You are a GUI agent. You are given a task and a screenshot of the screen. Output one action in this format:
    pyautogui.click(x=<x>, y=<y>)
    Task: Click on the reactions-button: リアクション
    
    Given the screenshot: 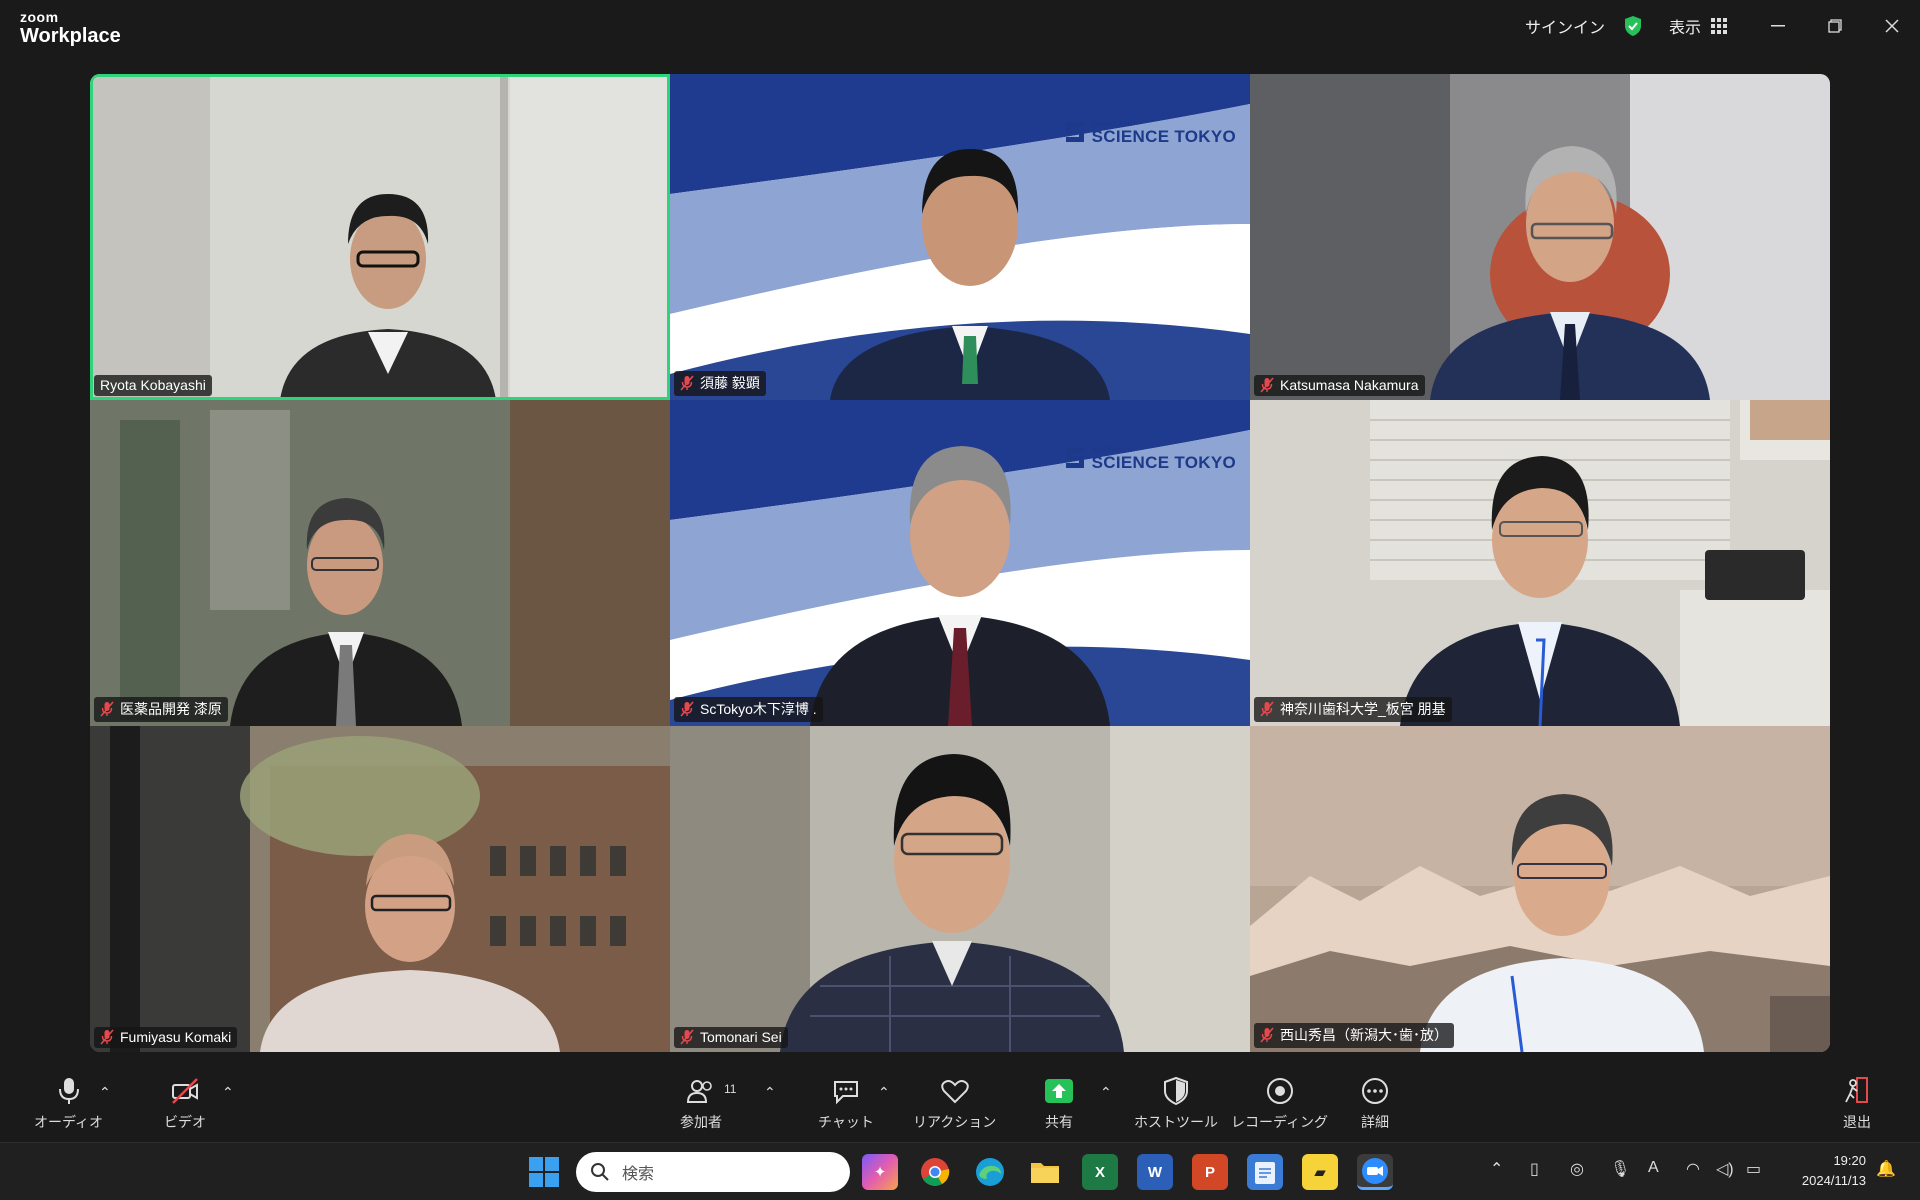 What is the action you would take?
    pyautogui.click(x=954, y=1104)
    